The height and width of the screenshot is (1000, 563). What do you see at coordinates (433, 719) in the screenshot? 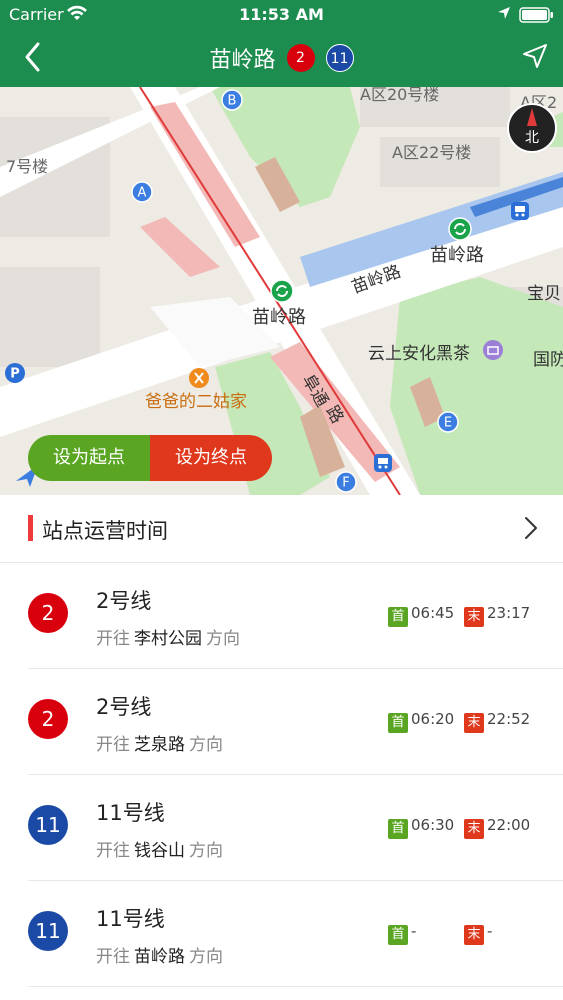
I see `first-time: 06:20` at bounding box center [433, 719].